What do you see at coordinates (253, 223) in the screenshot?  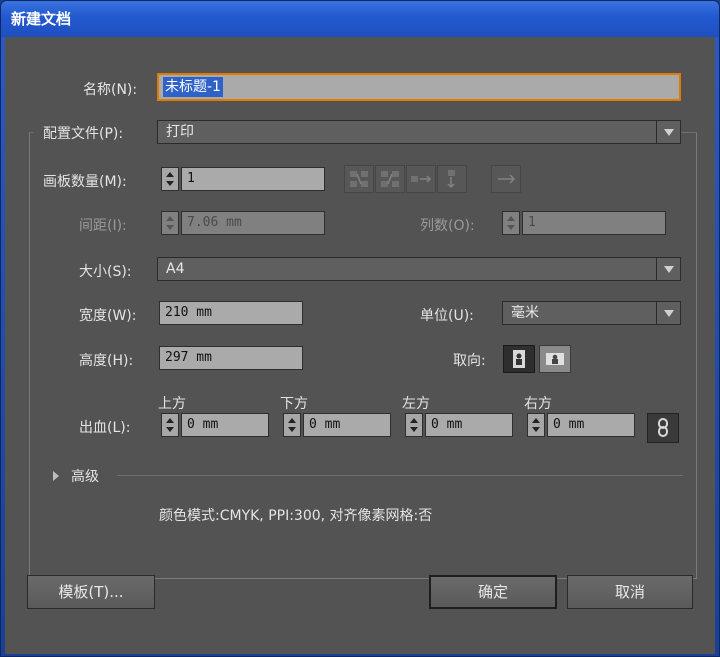 I see `spacing-input: 7.06 mm` at bounding box center [253, 223].